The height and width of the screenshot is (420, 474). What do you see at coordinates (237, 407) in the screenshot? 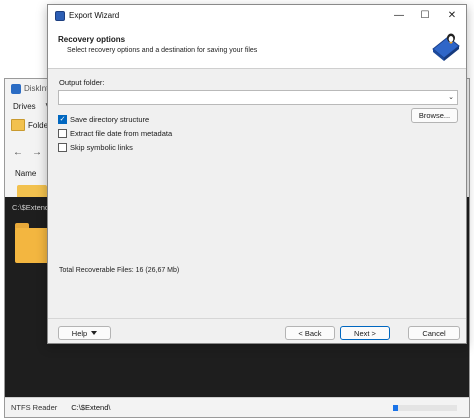
I see `status-bar: NTFS Reader C:\$Extend\` at bounding box center [237, 407].